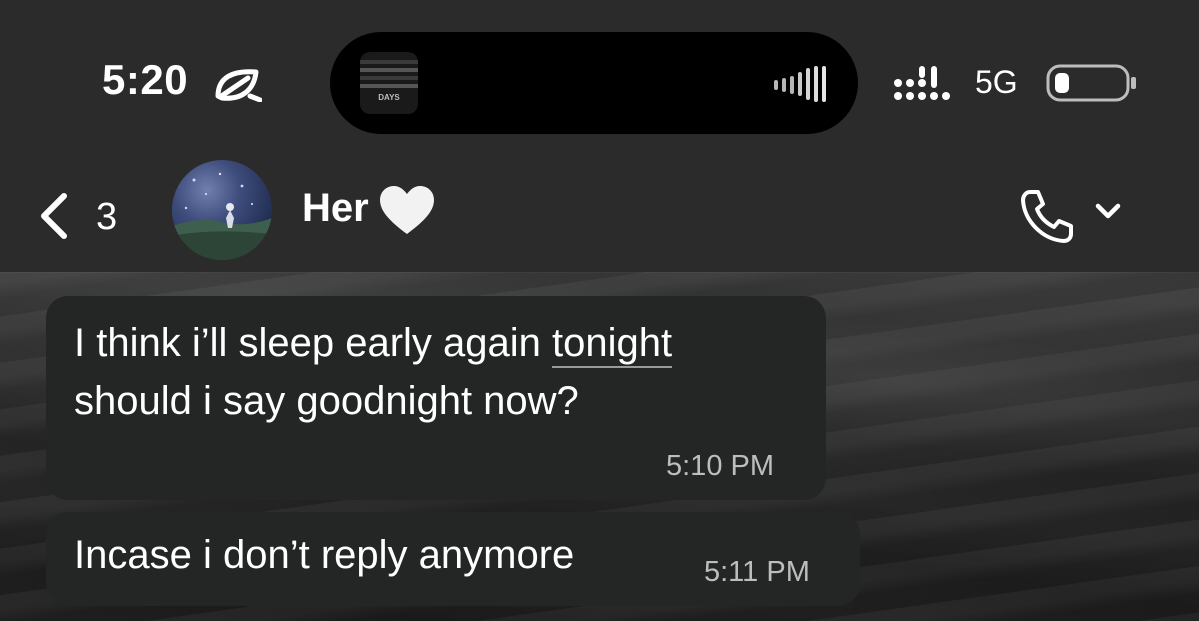  I want to click on message-line: I think i’ll sleep early again tonight, so click(373, 343).